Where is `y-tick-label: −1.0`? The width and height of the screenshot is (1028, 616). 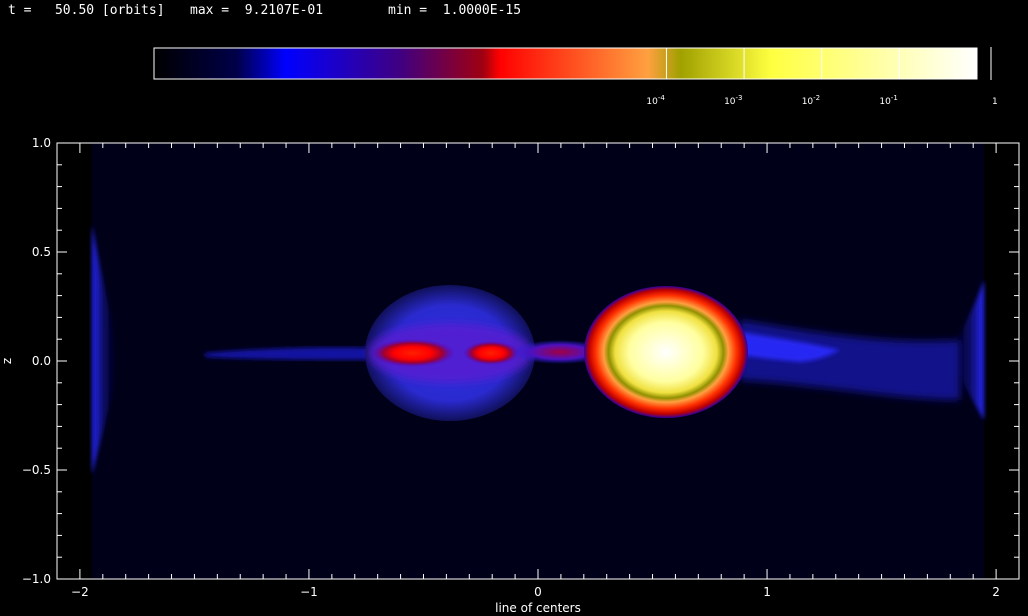 y-tick-label: −1.0 is located at coordinates (36, 579).